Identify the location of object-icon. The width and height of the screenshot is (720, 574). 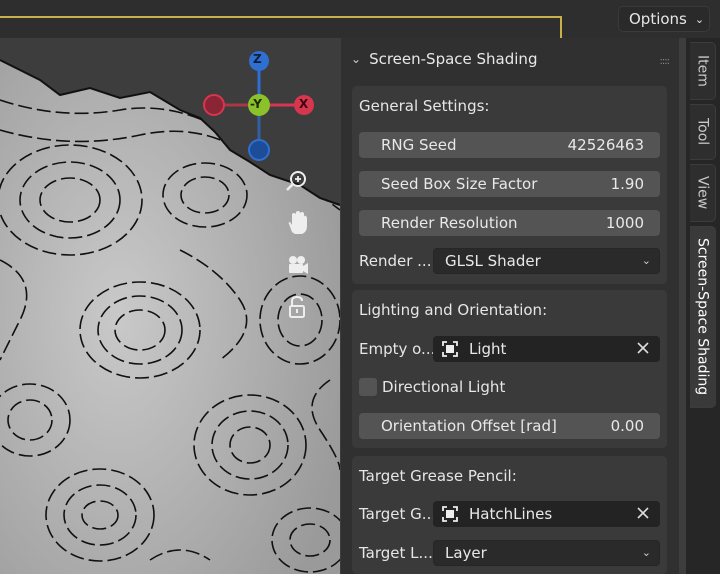
(450, 514).